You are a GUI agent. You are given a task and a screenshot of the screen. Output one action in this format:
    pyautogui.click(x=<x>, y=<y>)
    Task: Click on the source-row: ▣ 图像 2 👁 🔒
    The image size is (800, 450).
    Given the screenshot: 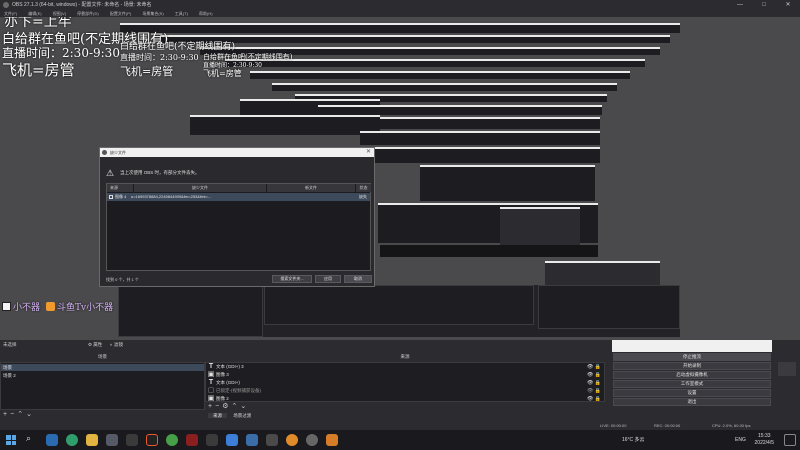 What is the action you would take?
    pyautogui.click(x=405, y=399)
    